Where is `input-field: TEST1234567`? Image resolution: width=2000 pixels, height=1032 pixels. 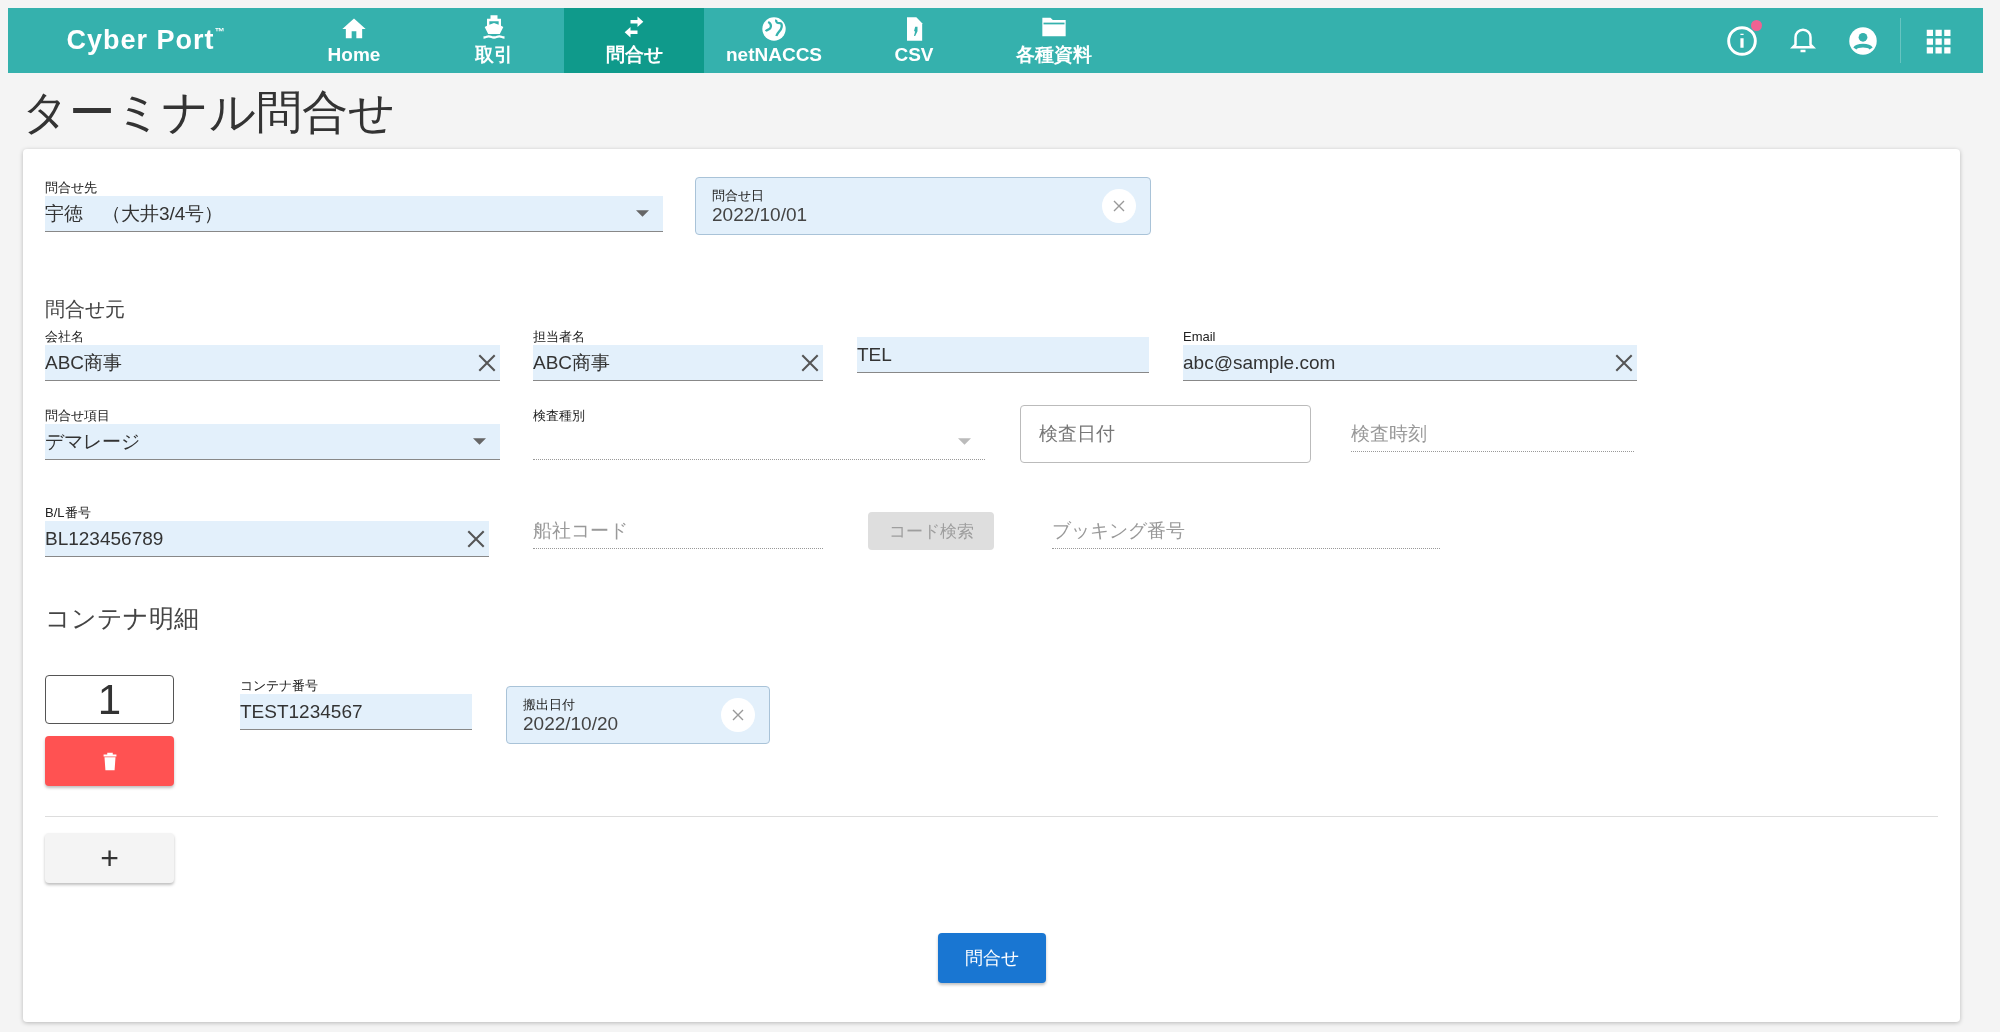
input-field: TEST1234567 is located at coordinates (356, 712).